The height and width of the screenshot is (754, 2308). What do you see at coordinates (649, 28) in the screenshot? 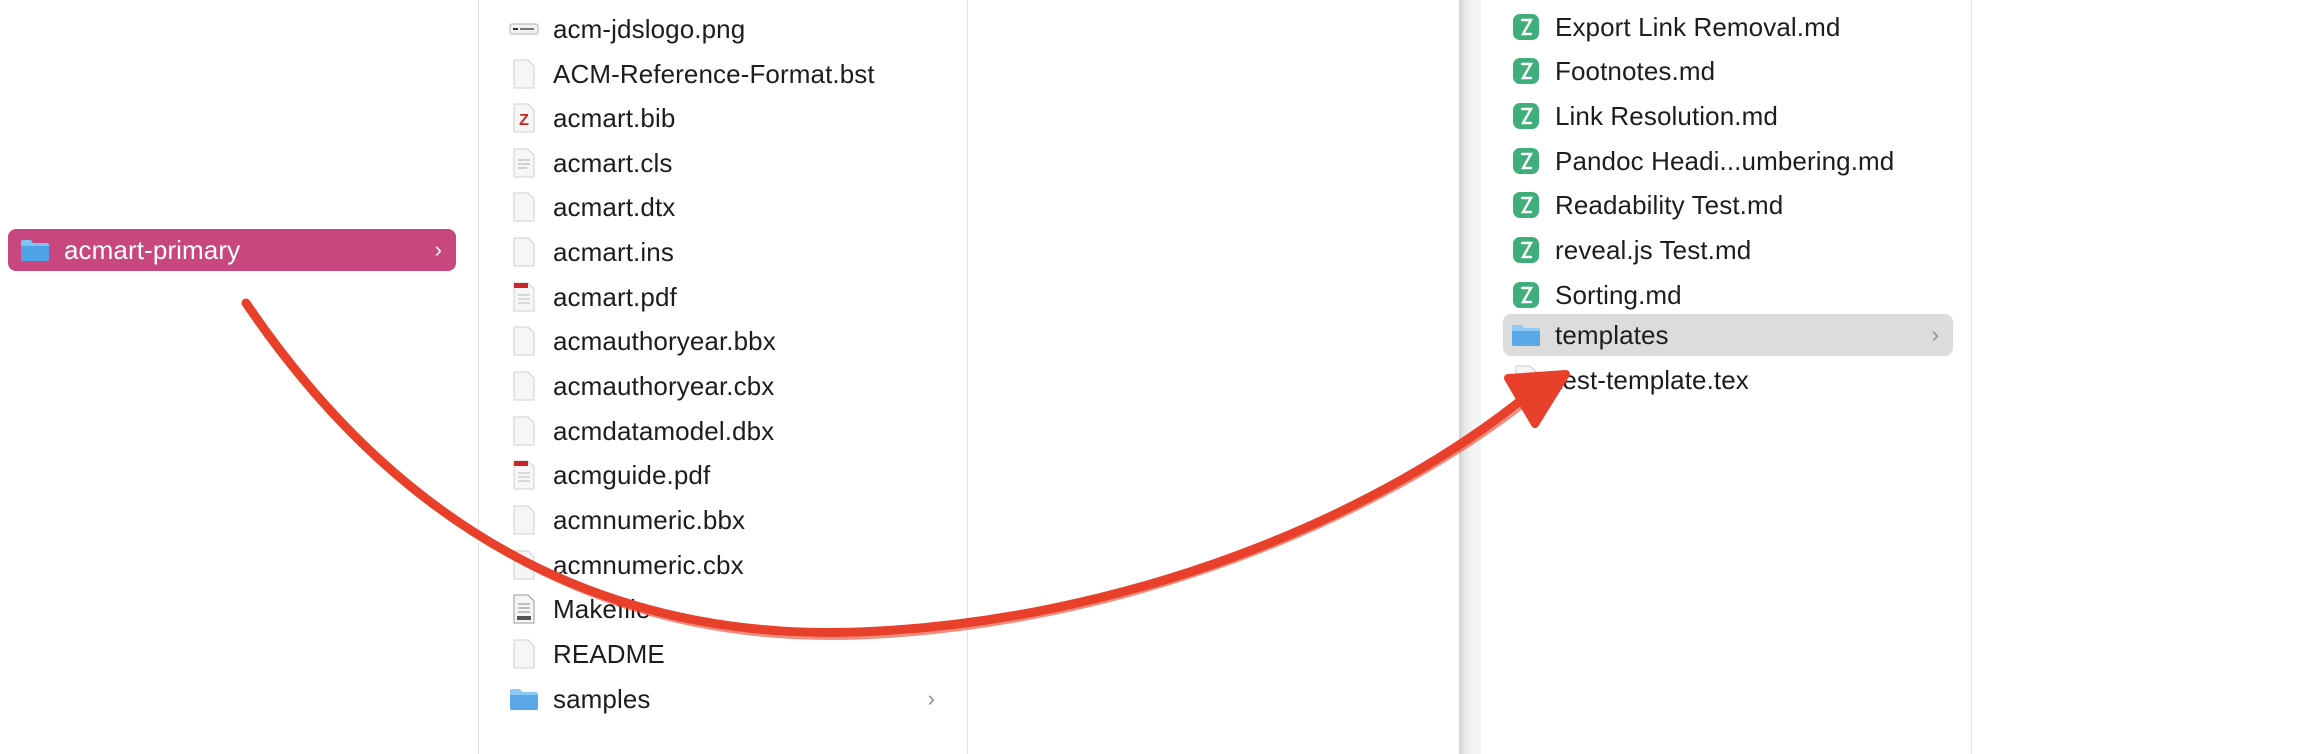
I see `file-label: acm-jdslogo.png` at bounding box center [649, 28].